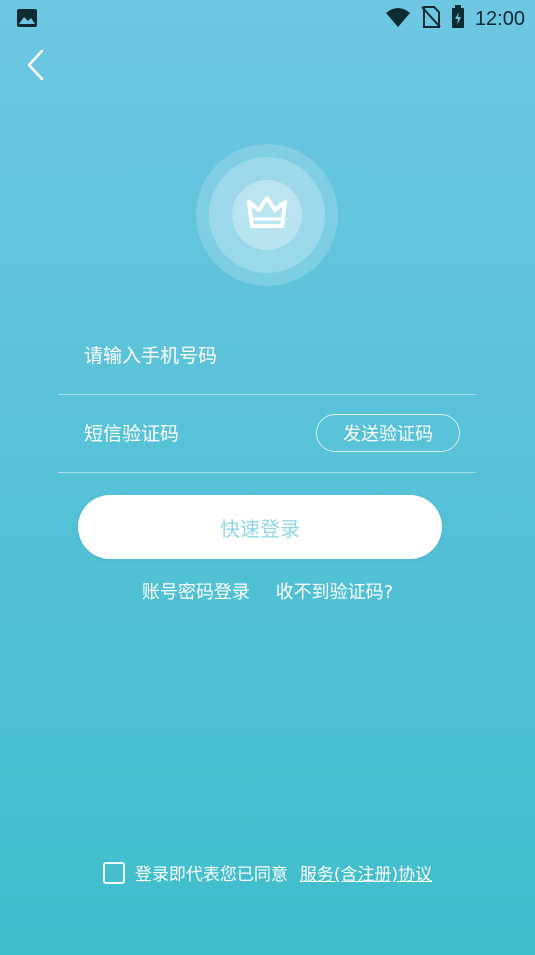 The width and height of the screenshot is (535, 955). What do you see at coordinates (431, 19) in the screenshot?
I see `no-sim-icon` at bounding box center [431, 19].